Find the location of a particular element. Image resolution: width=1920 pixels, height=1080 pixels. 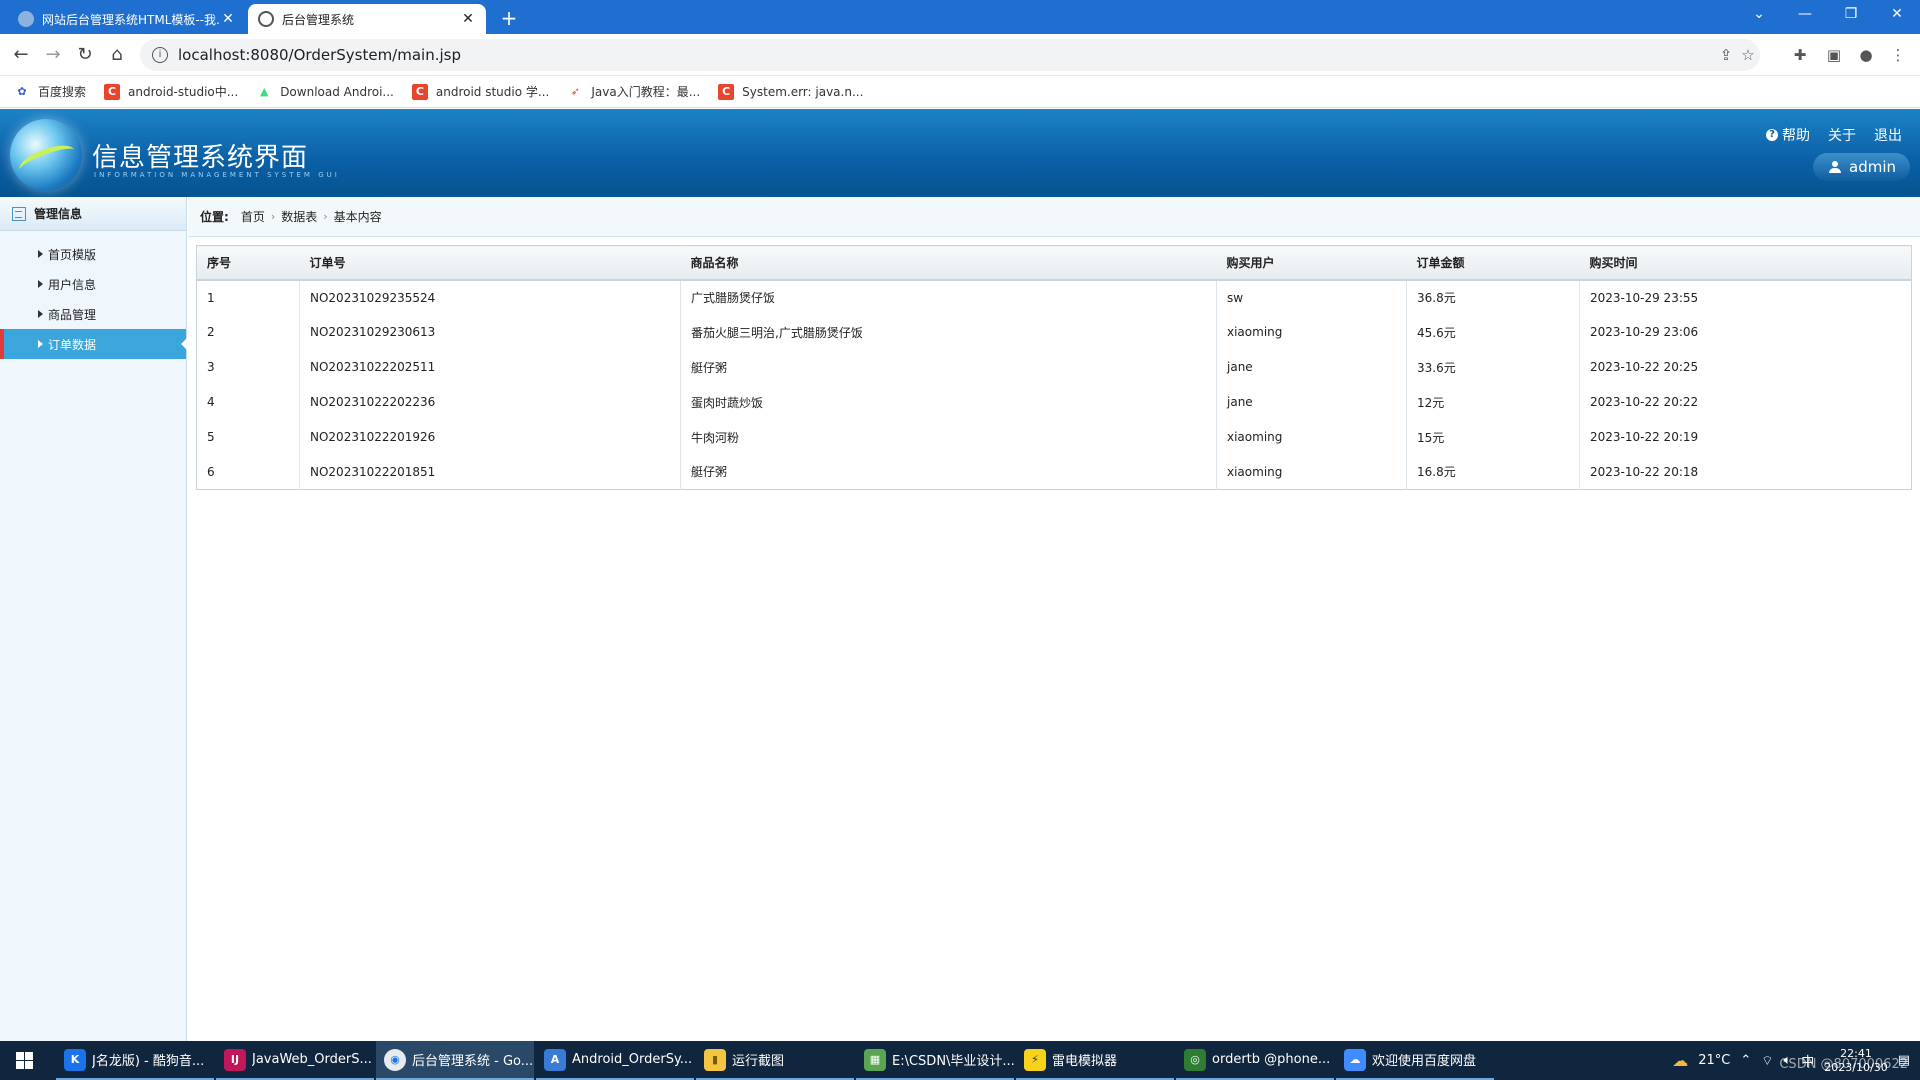

table-cell: 5 is located at coordinates (248, 437).